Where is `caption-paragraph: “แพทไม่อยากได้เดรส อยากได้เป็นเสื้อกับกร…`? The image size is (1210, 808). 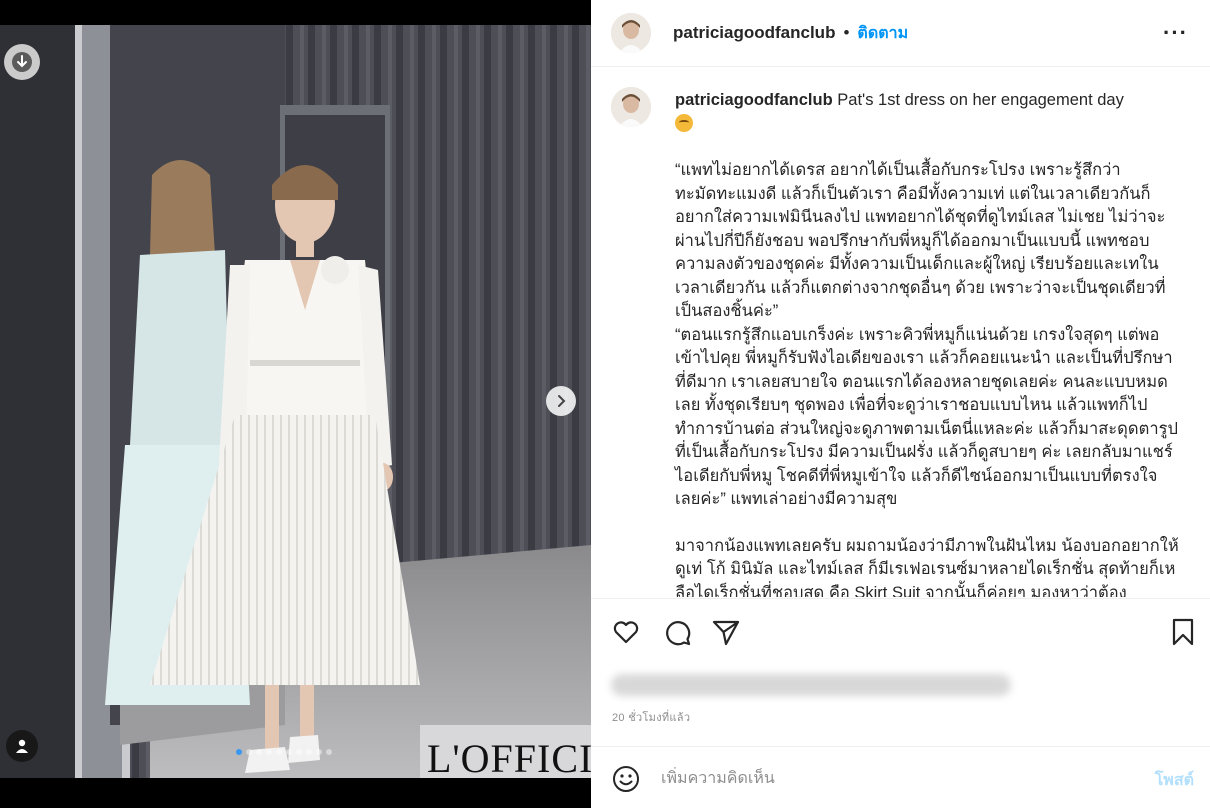
caption-paragraph: “แพทไม่อยากได้เดรส อยากได้เป็นเสื้อกับกร… is located at coordinates (920, 240).